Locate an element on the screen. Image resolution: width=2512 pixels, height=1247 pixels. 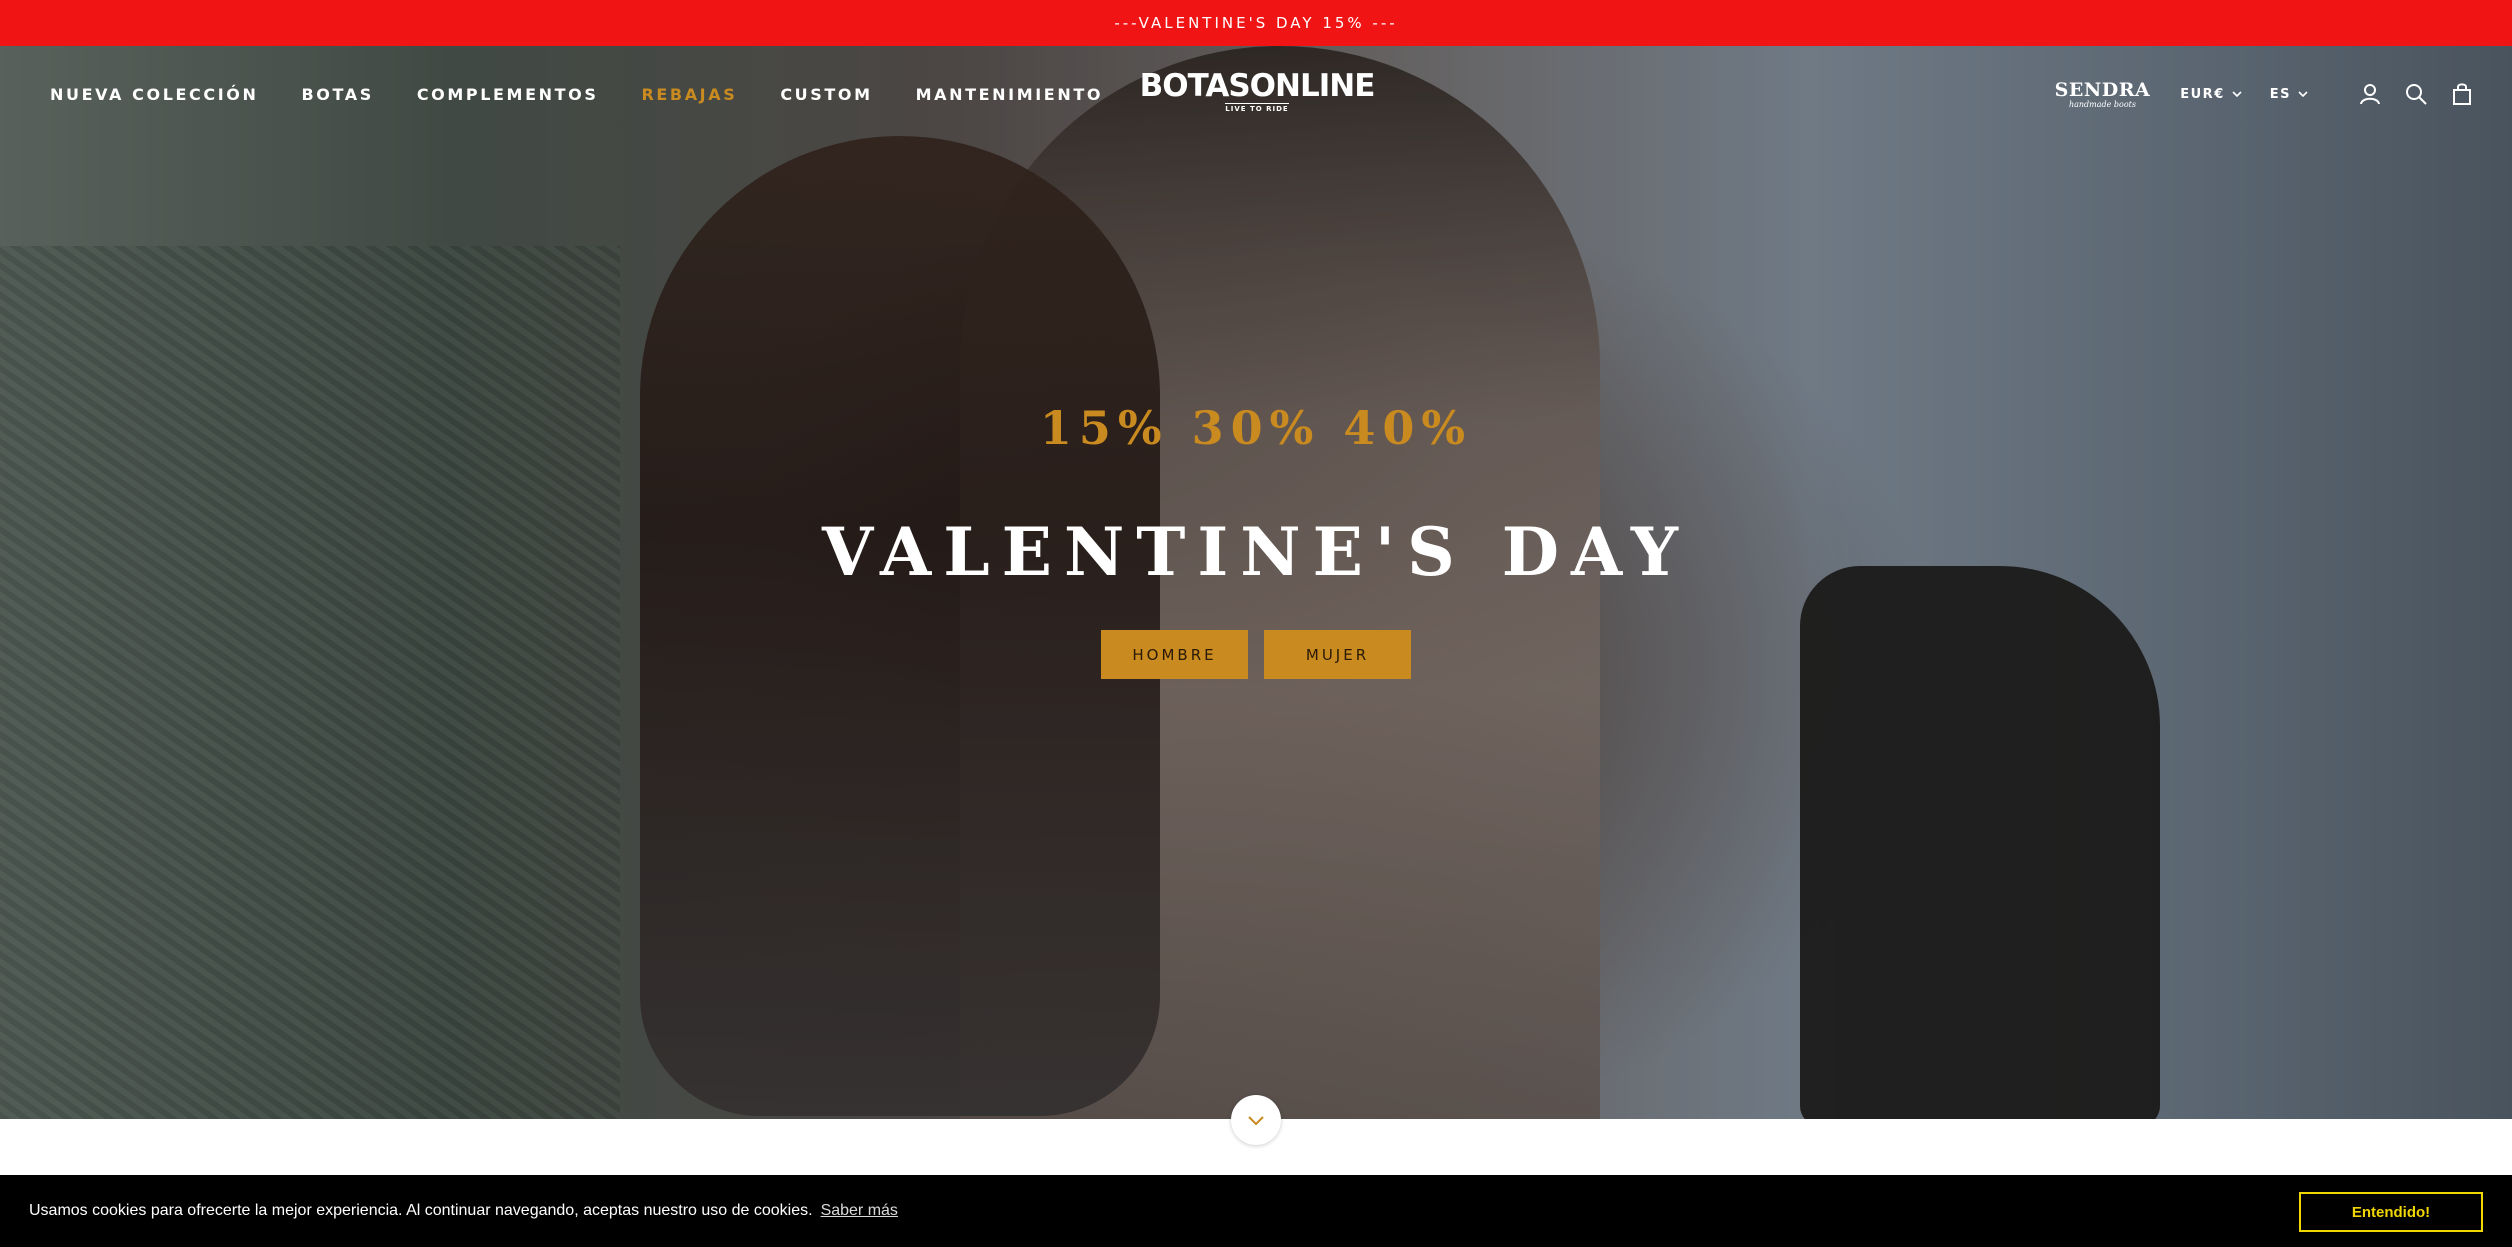
currency-selector: EUR€ is located at coordinates (2211, 94).